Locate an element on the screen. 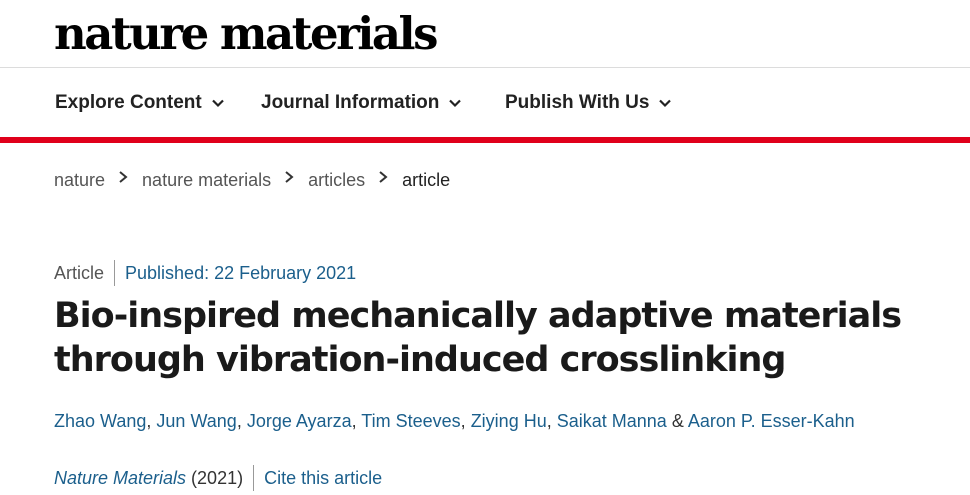 The height and width of the screenshot is (495, 970). journal-name: Nature Materials is located at coordinates (120, 478).